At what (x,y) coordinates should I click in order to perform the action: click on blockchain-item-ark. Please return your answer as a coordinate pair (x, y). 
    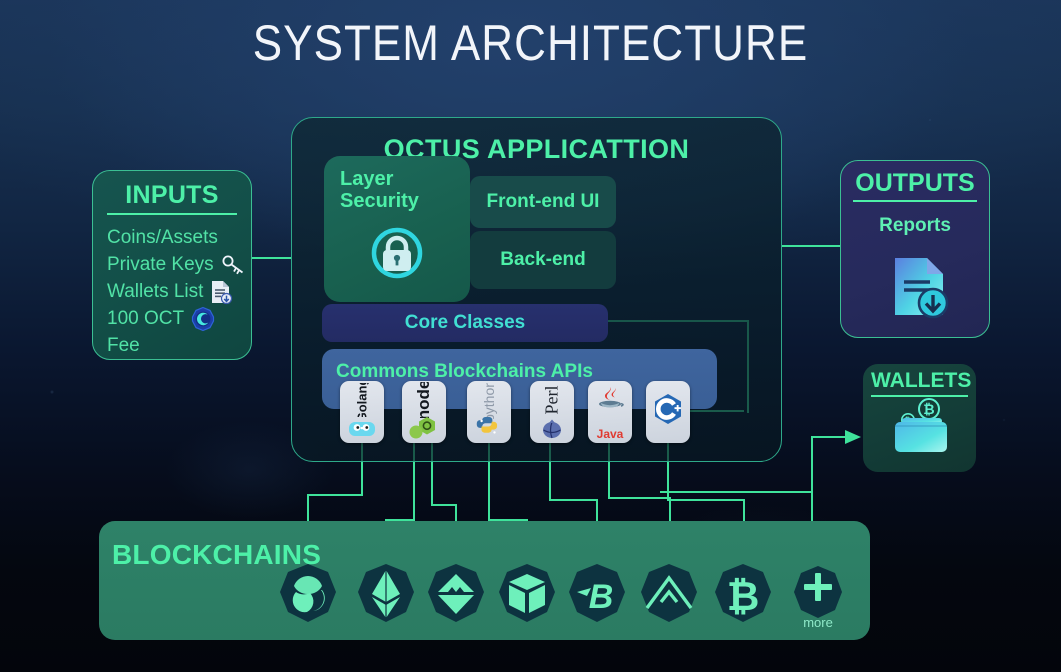
    Looking at the image, I should click on (669, 594).